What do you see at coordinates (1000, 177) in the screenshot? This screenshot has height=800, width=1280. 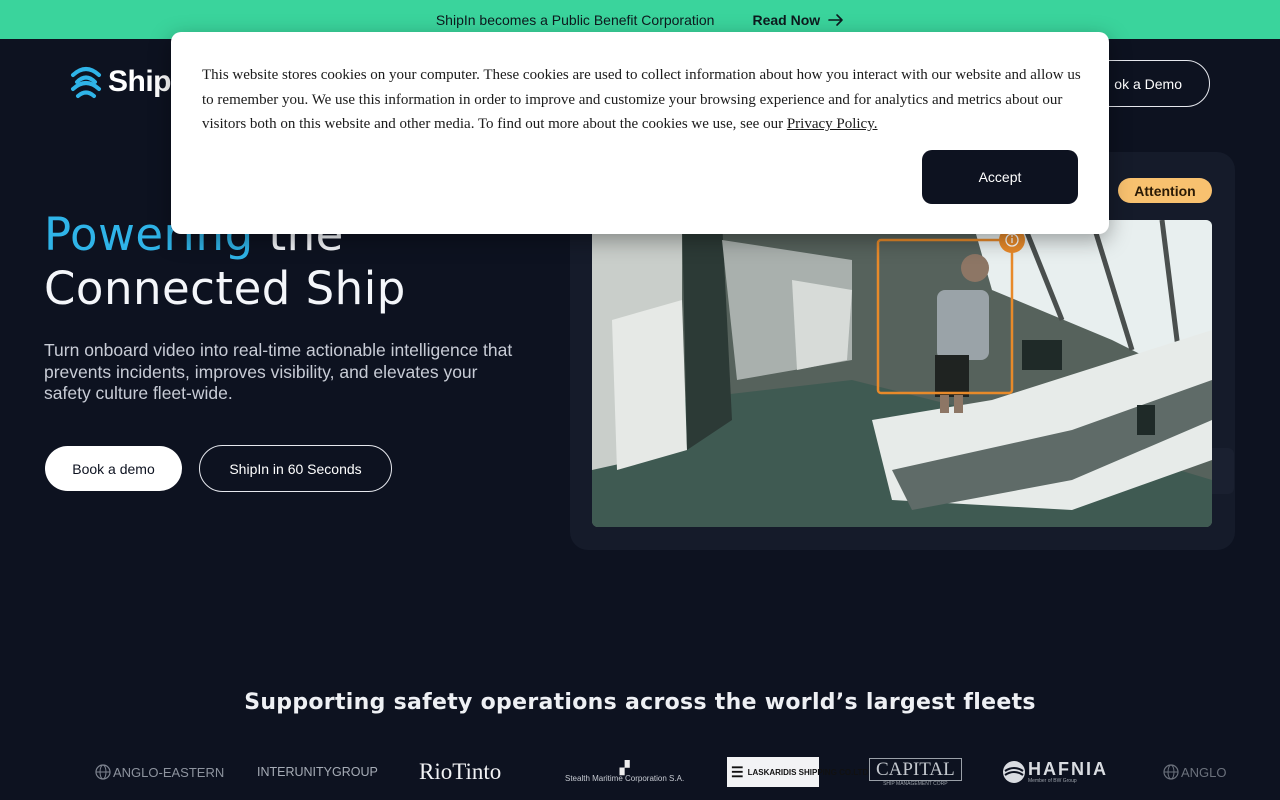 I see `accept-button: Accept` at bounding box center [1000, 177].